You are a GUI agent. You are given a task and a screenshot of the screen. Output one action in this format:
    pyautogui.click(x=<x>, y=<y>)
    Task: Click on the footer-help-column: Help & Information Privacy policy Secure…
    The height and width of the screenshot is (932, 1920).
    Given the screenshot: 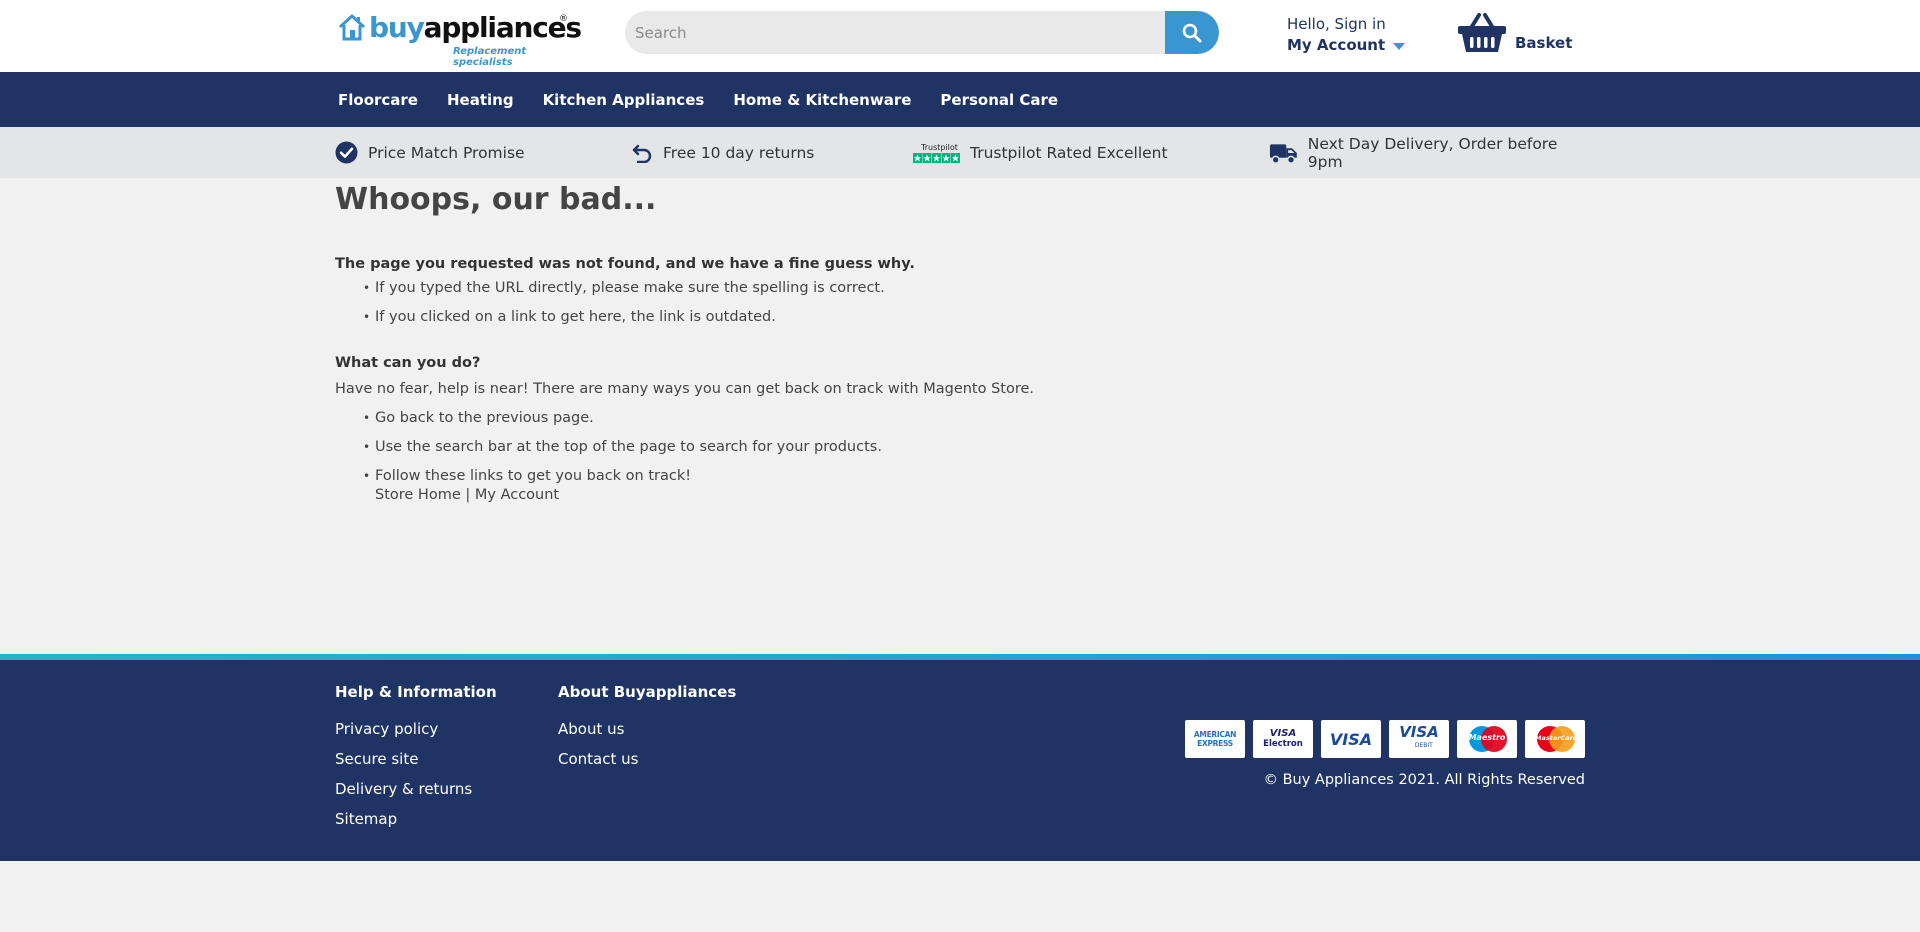 What is the action you would take?
    pyautogui.click(x=416, y=760)
    